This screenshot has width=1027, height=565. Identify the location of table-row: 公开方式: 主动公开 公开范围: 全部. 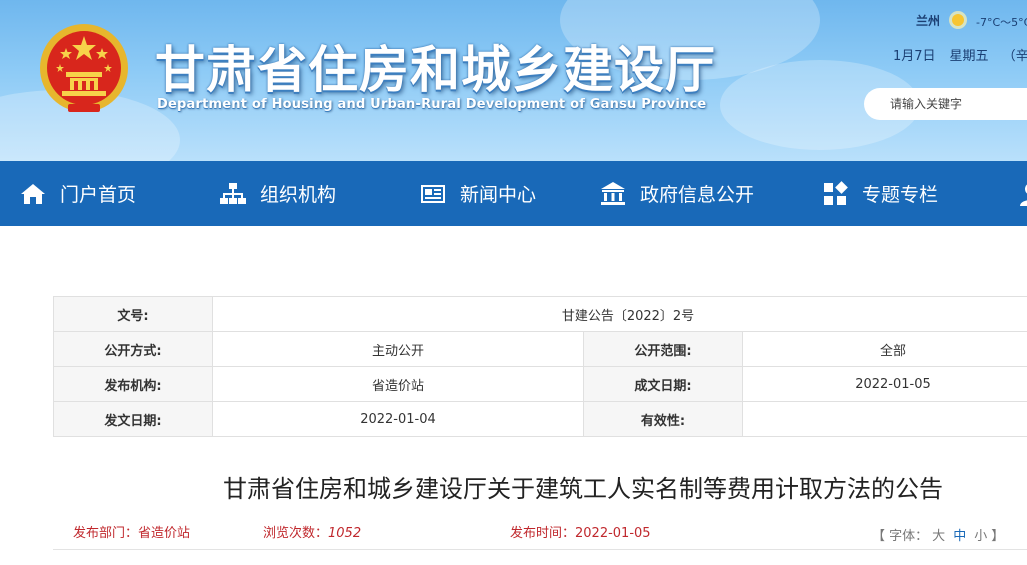
(540, 349).